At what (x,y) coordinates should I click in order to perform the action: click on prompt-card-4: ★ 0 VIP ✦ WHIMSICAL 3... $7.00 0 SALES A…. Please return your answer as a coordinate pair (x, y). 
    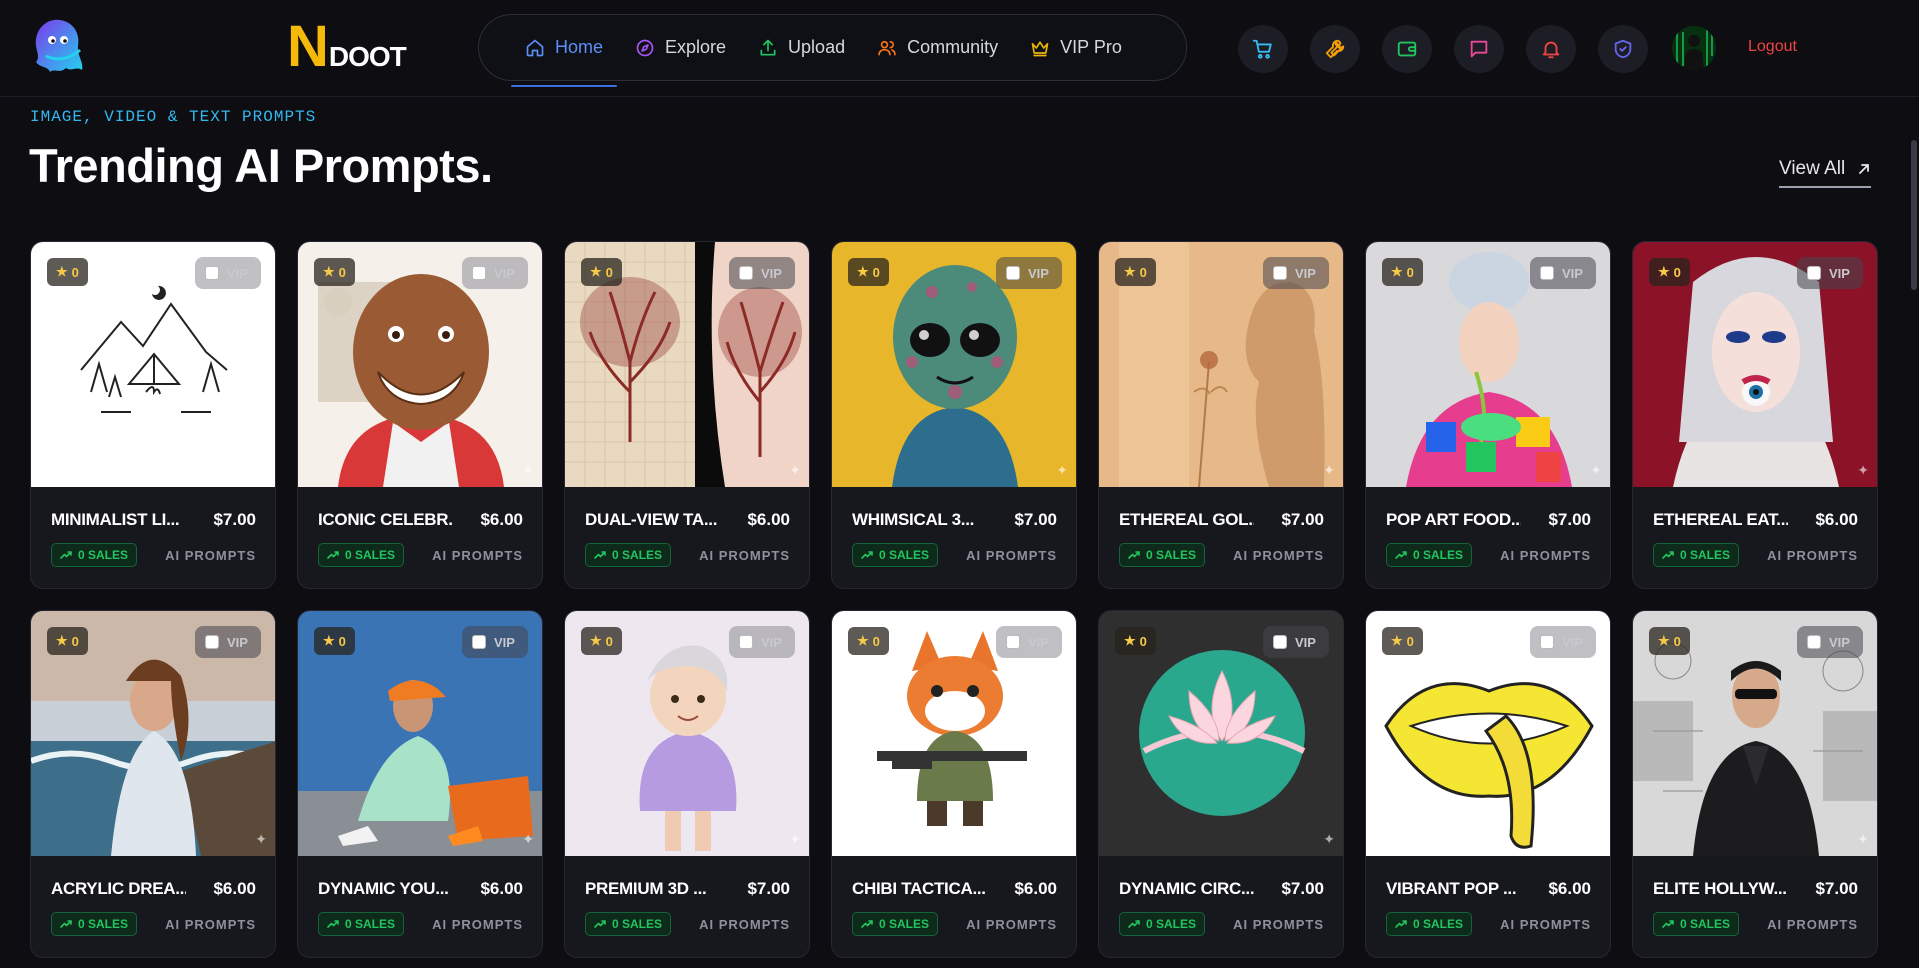
    Looking at the image, I should click on (954, 415).